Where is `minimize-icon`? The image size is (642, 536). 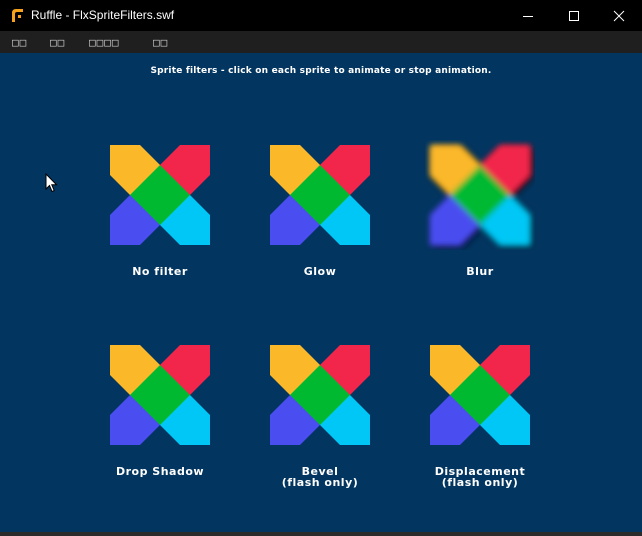 minimize-icon is located at coordinates (528, 16).